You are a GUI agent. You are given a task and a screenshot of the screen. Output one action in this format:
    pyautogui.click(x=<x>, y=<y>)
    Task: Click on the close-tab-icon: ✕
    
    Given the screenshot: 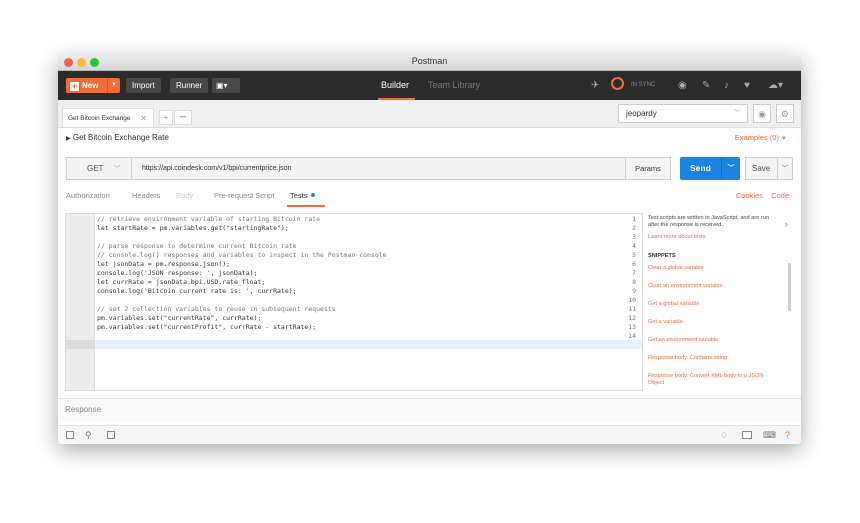 What is the action you would take?
    pyautogui.click(x=143, y=118)
    